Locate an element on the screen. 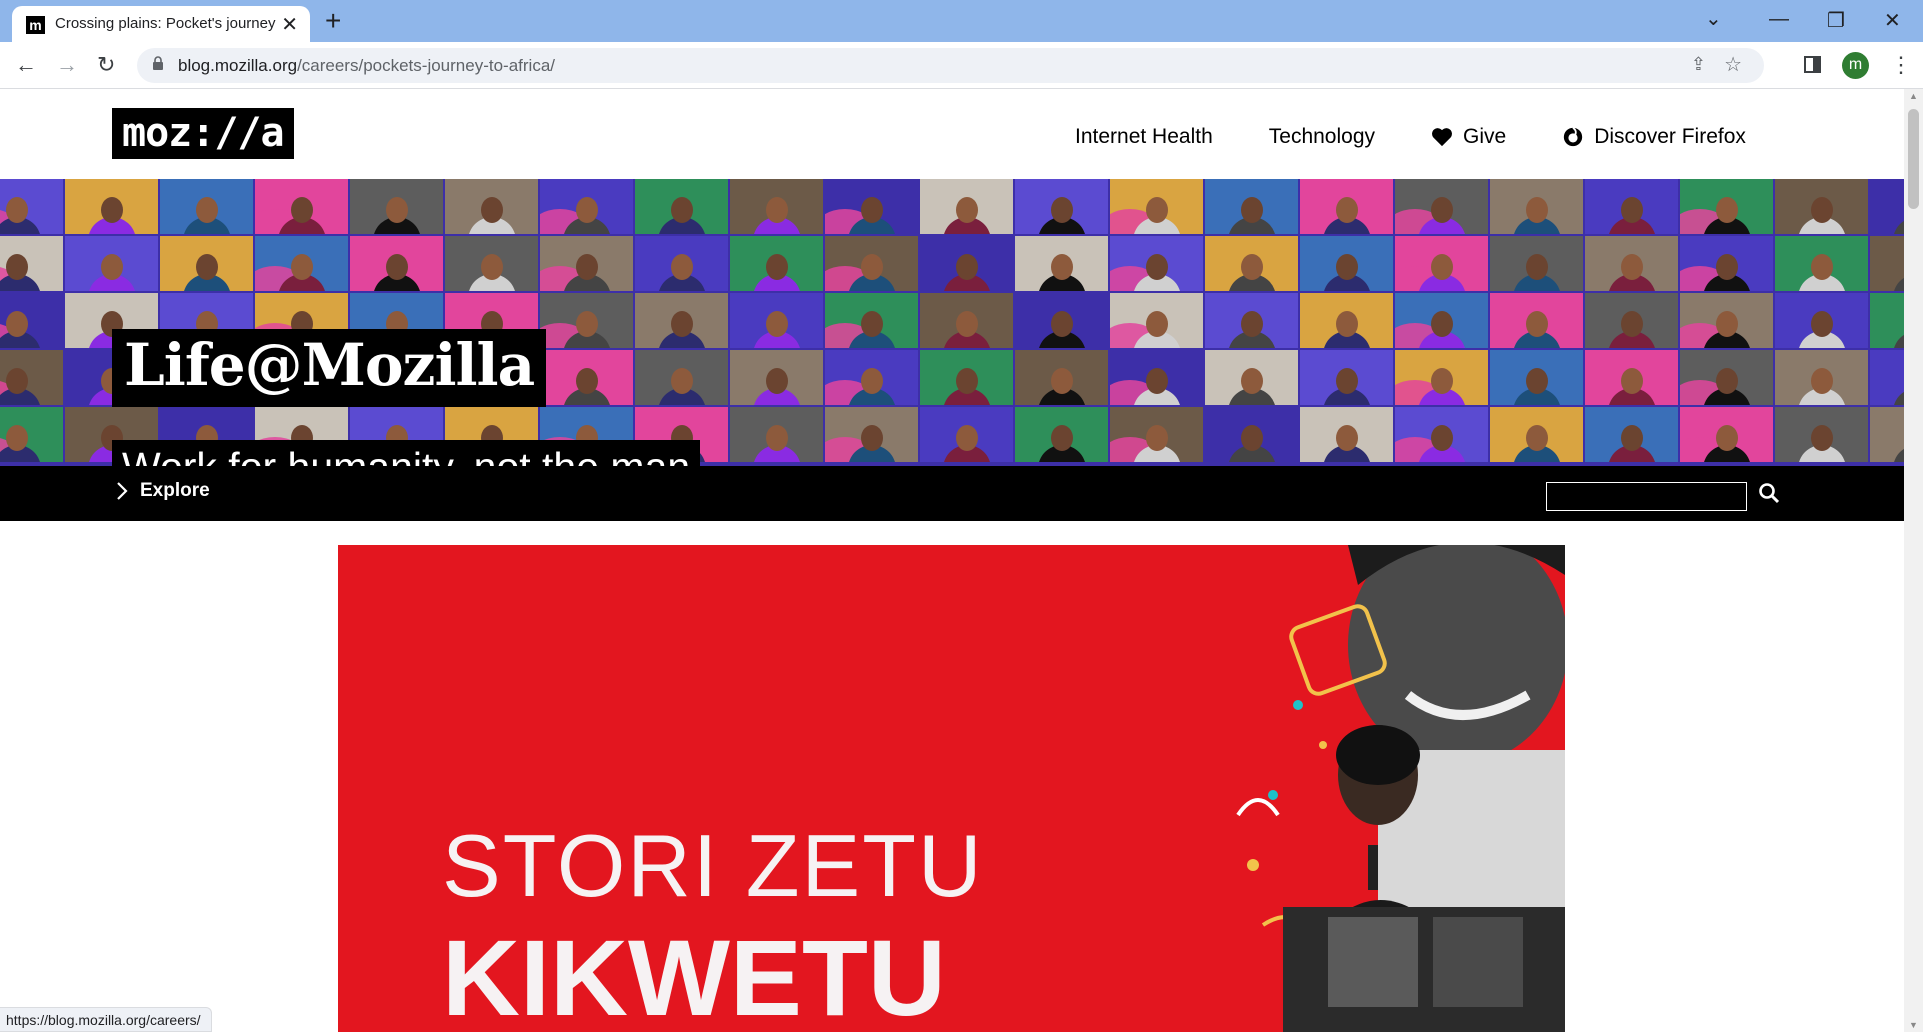 This screenshot has width=1923, height=1032. nav-give: Give is located at coordinates (1468, 137).